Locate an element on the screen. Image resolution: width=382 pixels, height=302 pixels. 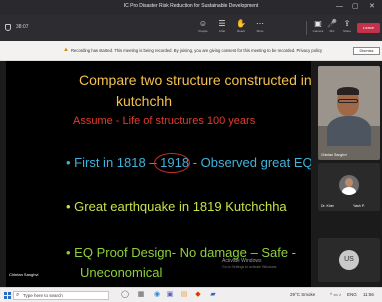
file-explorer-icon: ▤ is located at coordinates (184, 295).